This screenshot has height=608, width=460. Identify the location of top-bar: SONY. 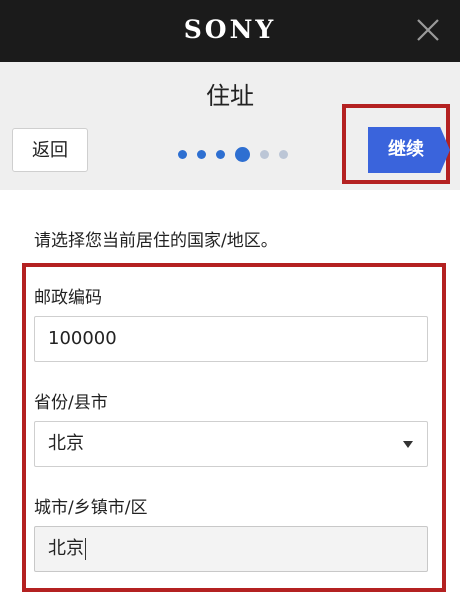
(230, 31).